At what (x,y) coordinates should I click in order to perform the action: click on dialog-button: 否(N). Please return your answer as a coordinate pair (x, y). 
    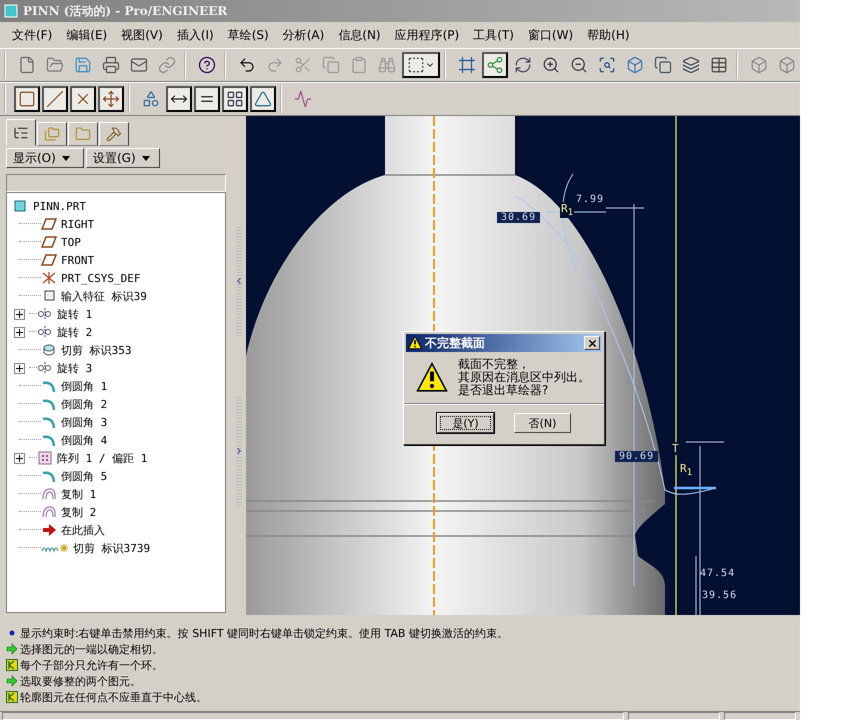
    Looking at the image, I should click on (542, 423).